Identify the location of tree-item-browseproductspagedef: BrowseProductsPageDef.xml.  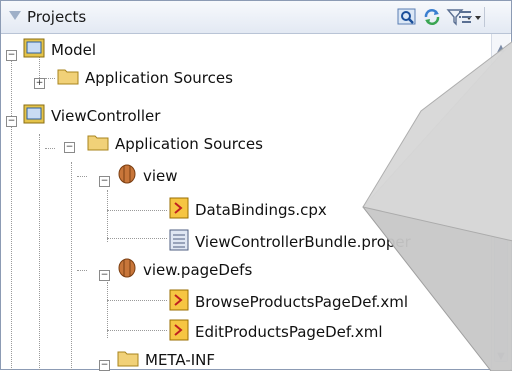
(288, 302).